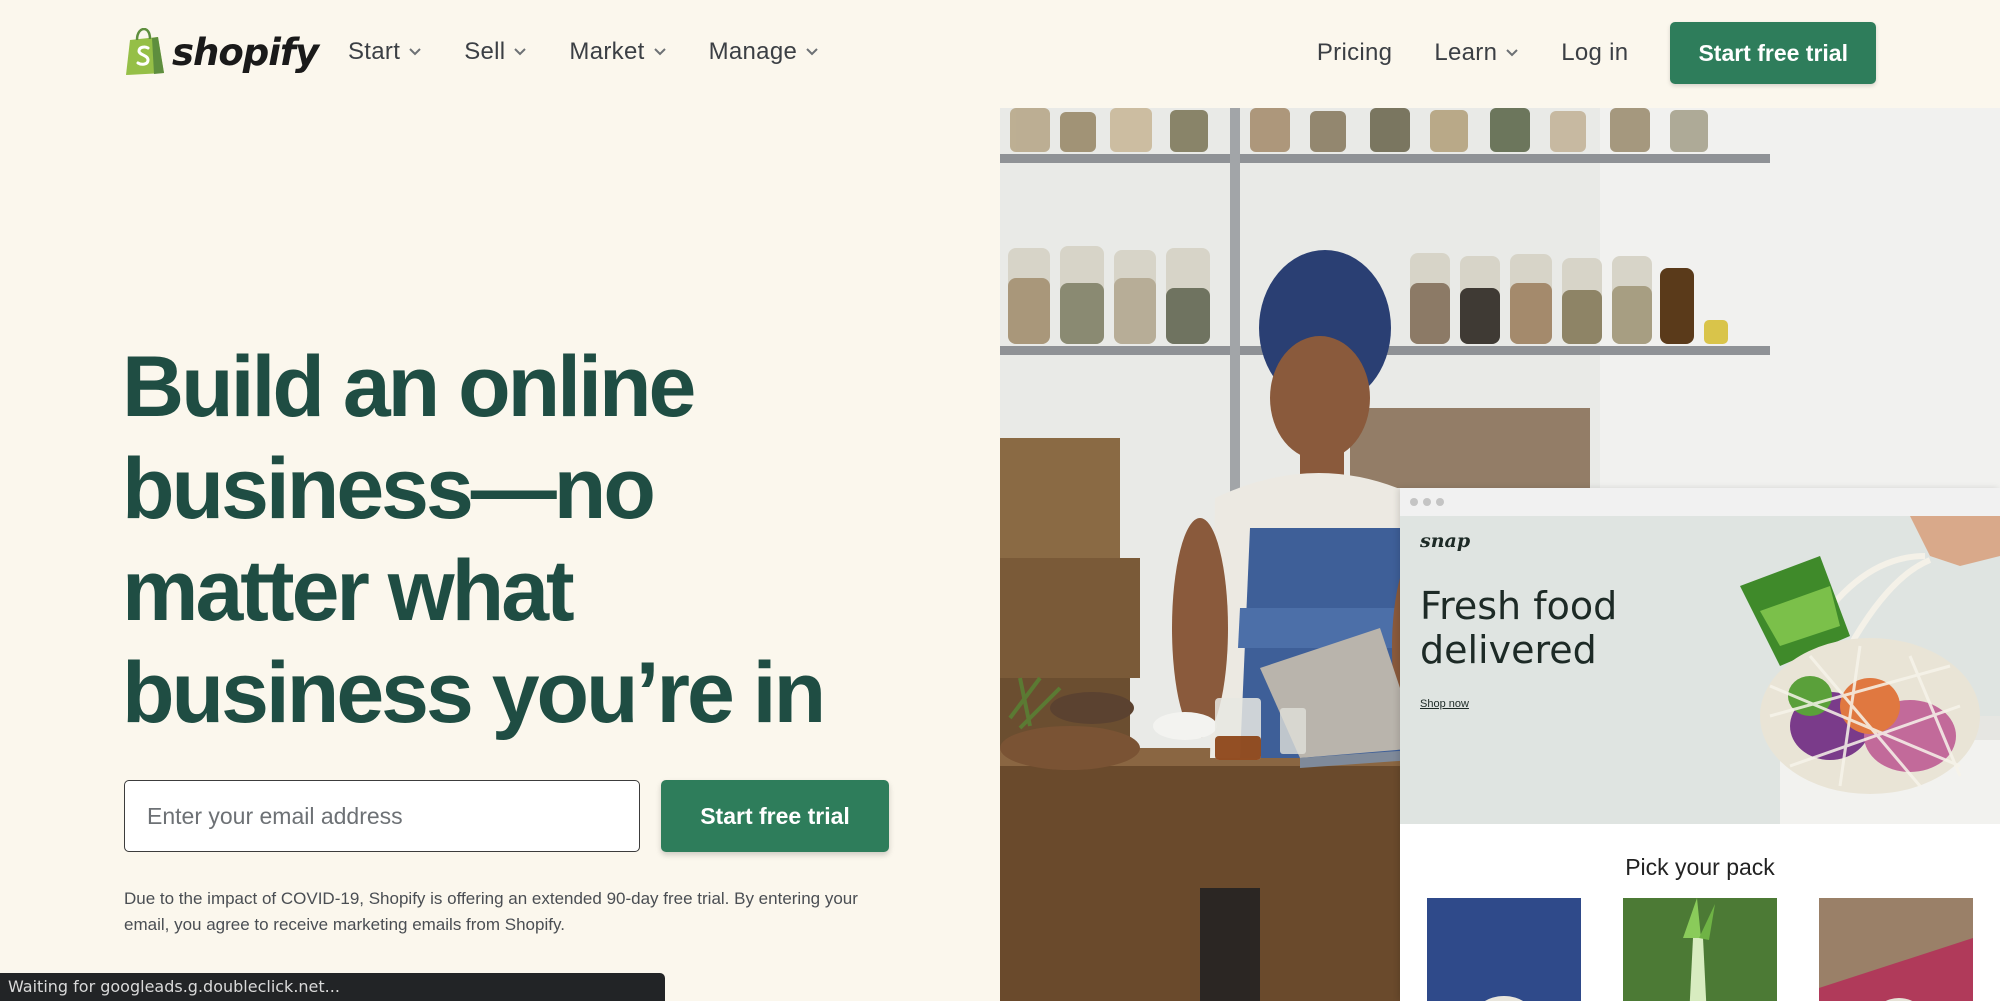  I want to click on shopify-logo: shopify, so click(221, 52).